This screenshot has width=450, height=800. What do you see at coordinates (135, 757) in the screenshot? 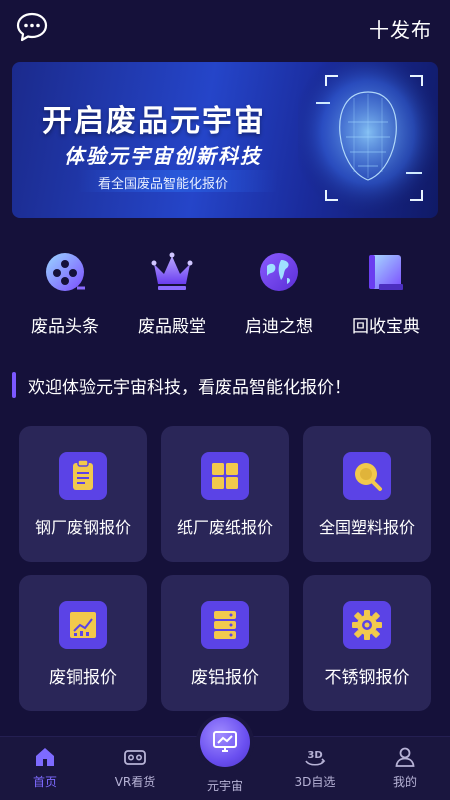
I see `vr-headset-icon` at bounding box center [135, 757].